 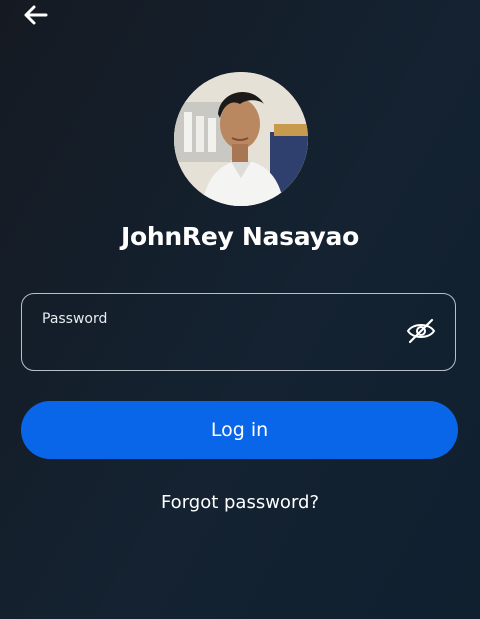 I want to click on arrow-left-icon, so click(x=35, y=17).